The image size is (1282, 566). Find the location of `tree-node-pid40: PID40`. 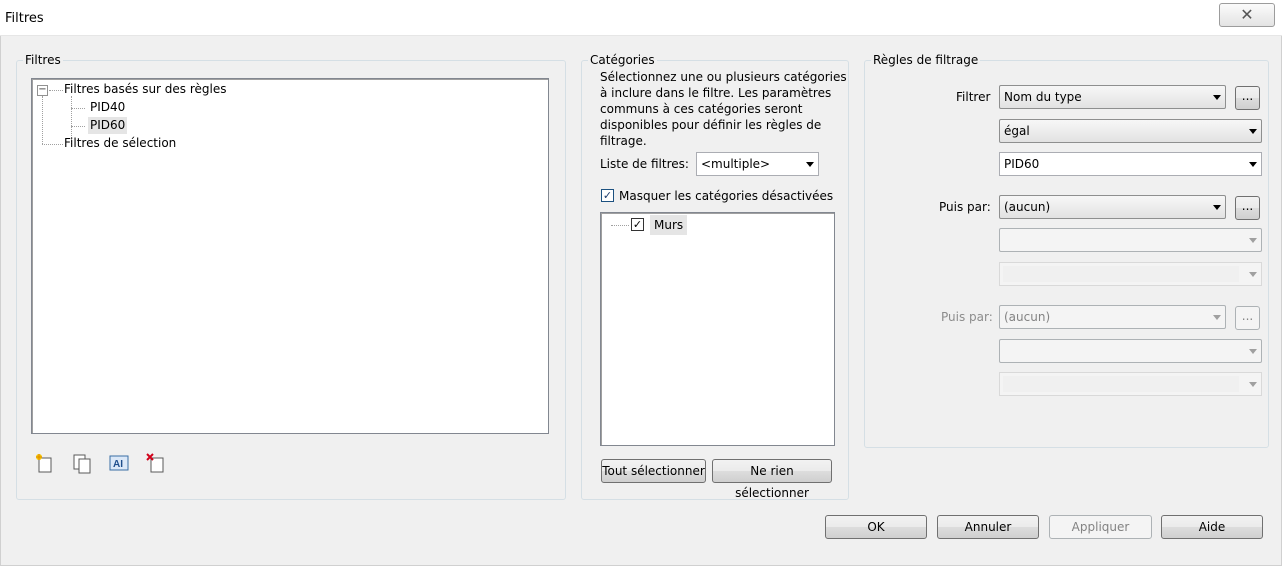

tree-node-pid40: PID40 is located at coordinates (107, 107).